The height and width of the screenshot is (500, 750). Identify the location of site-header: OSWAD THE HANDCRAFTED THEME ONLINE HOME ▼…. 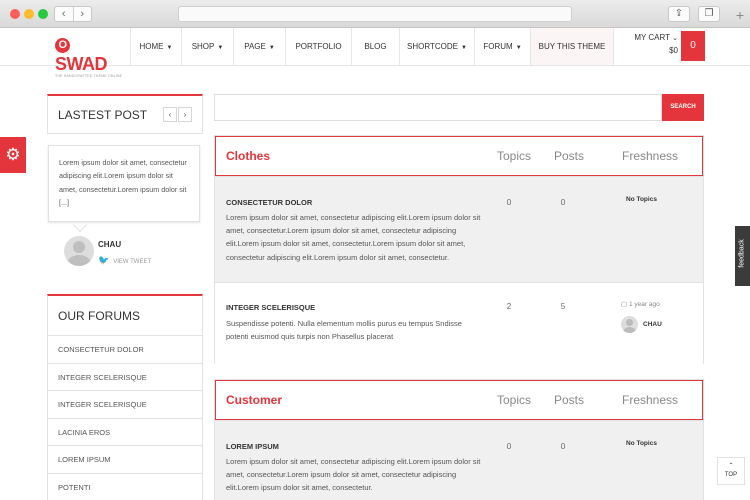
(375, 53).